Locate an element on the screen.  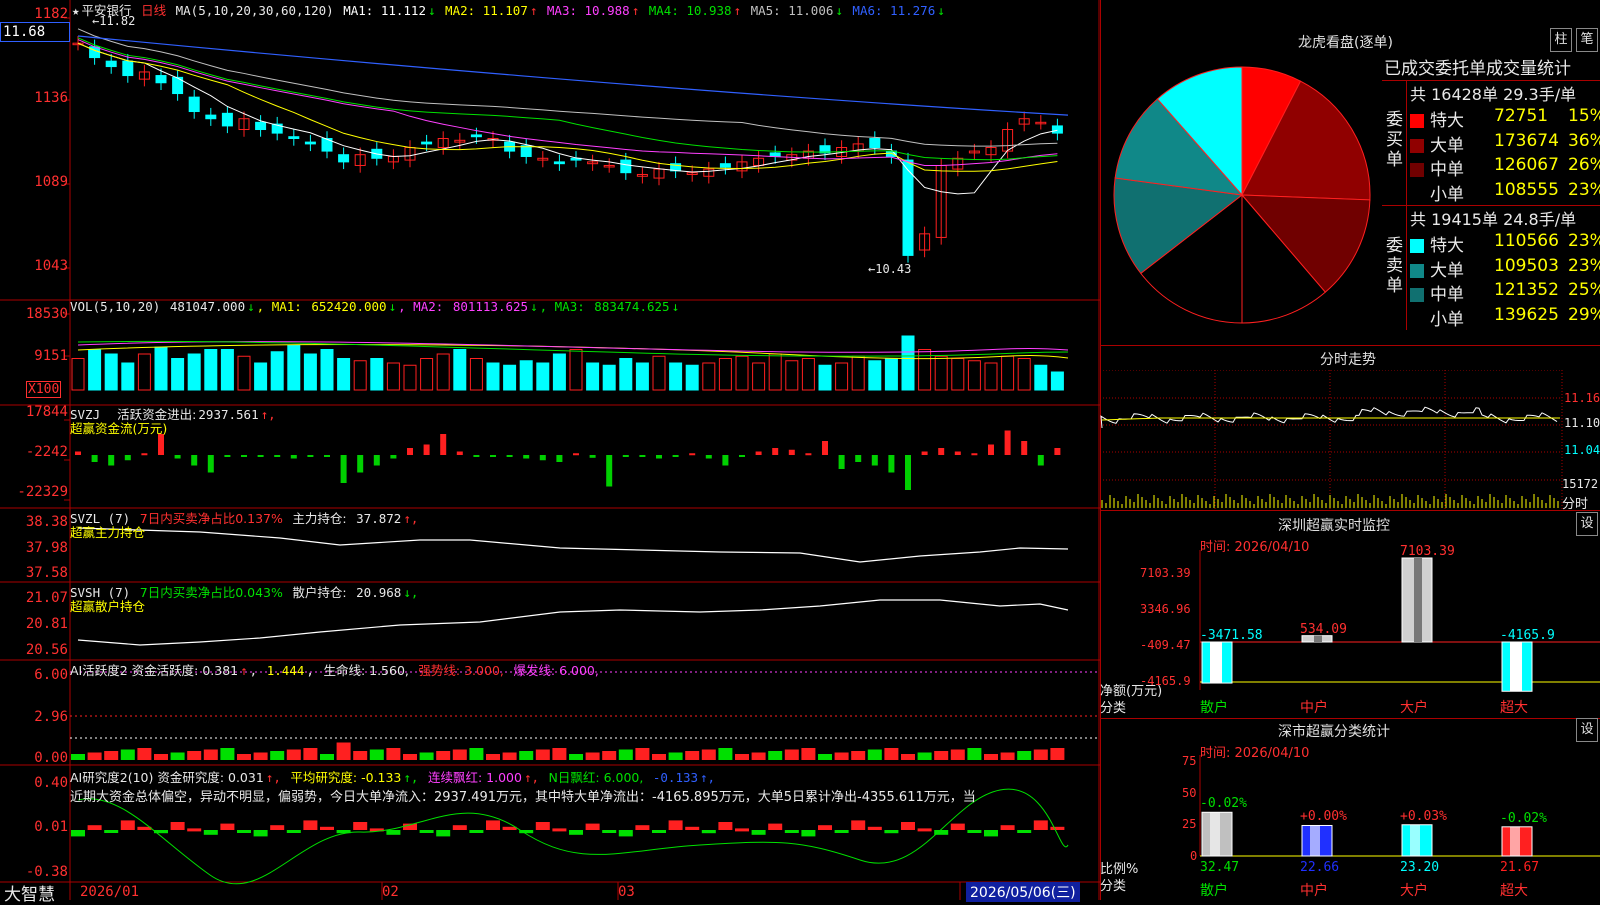
axis-label-03: 03 is located at coordinates (626, 892).